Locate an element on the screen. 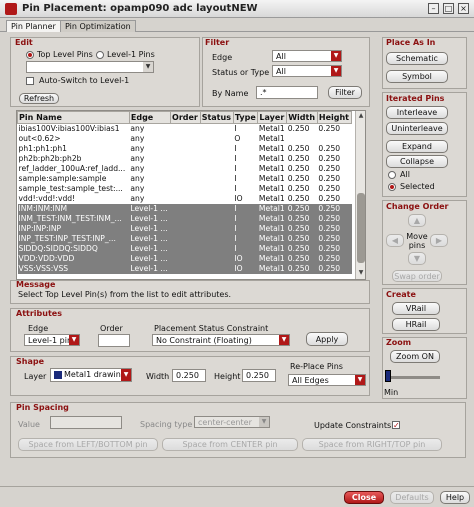 The height and width of the screenshot is (507, 474). zoom-on-button: Zoom ON is located at coordinates (415, 356).